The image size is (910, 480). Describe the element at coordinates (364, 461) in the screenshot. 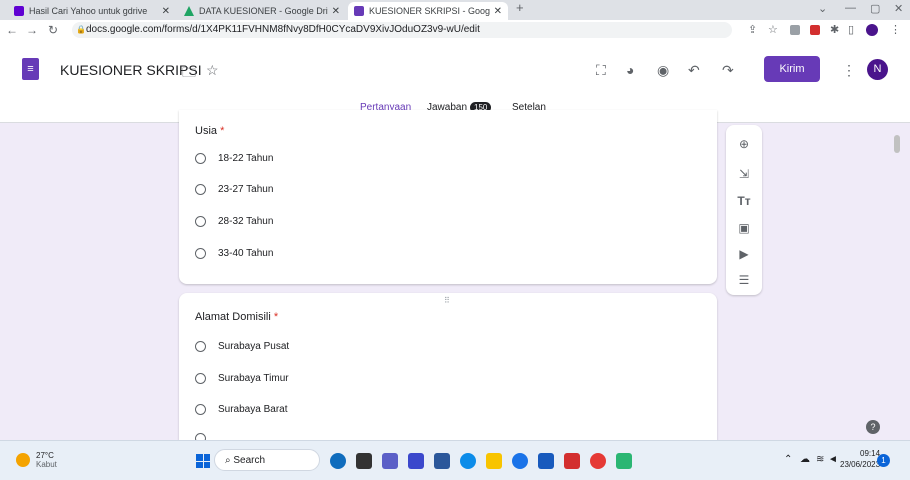

I see `task-view-icon` at that location.